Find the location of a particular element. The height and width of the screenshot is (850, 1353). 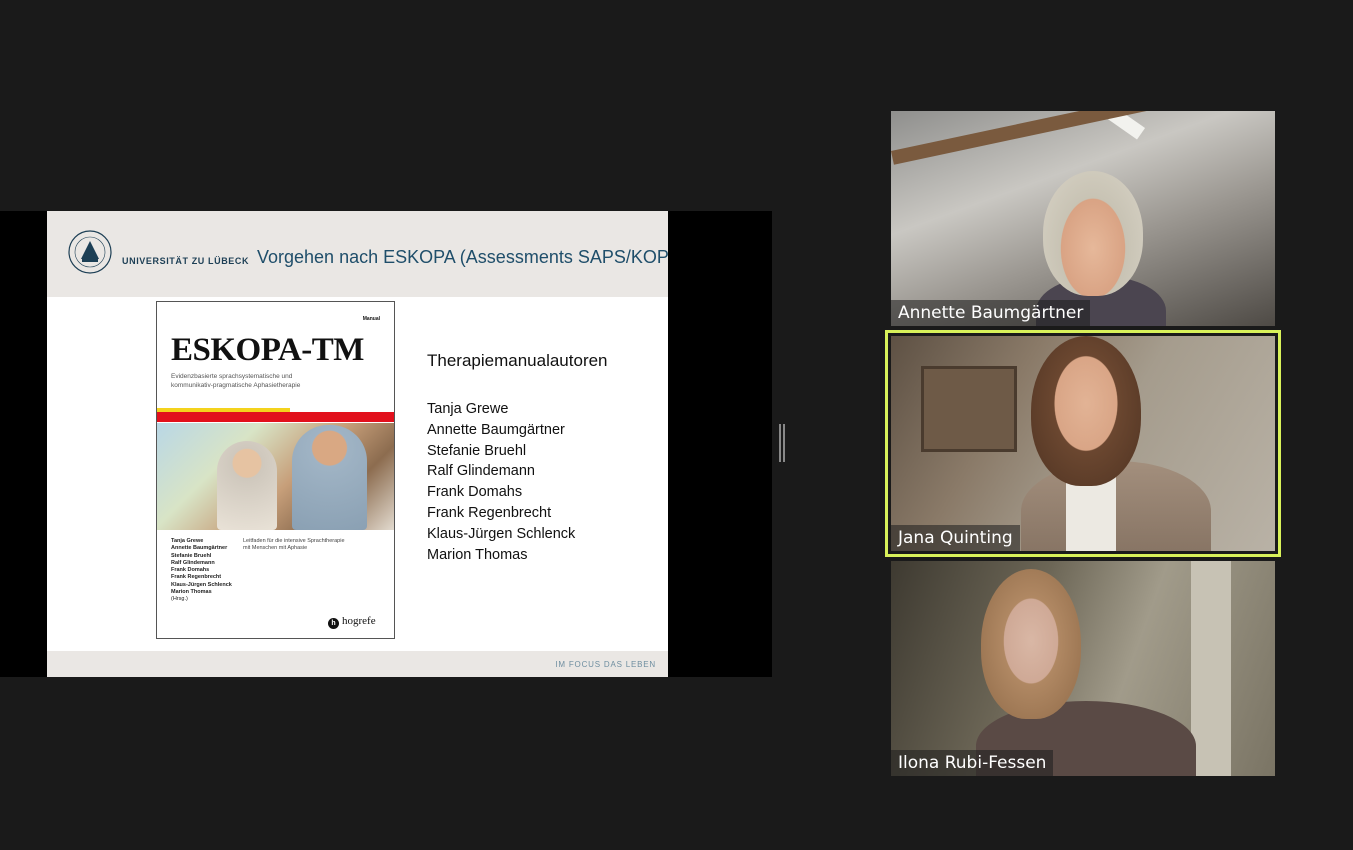

book-author: Frank Regenbrecht is located at coordinates (196, 577).